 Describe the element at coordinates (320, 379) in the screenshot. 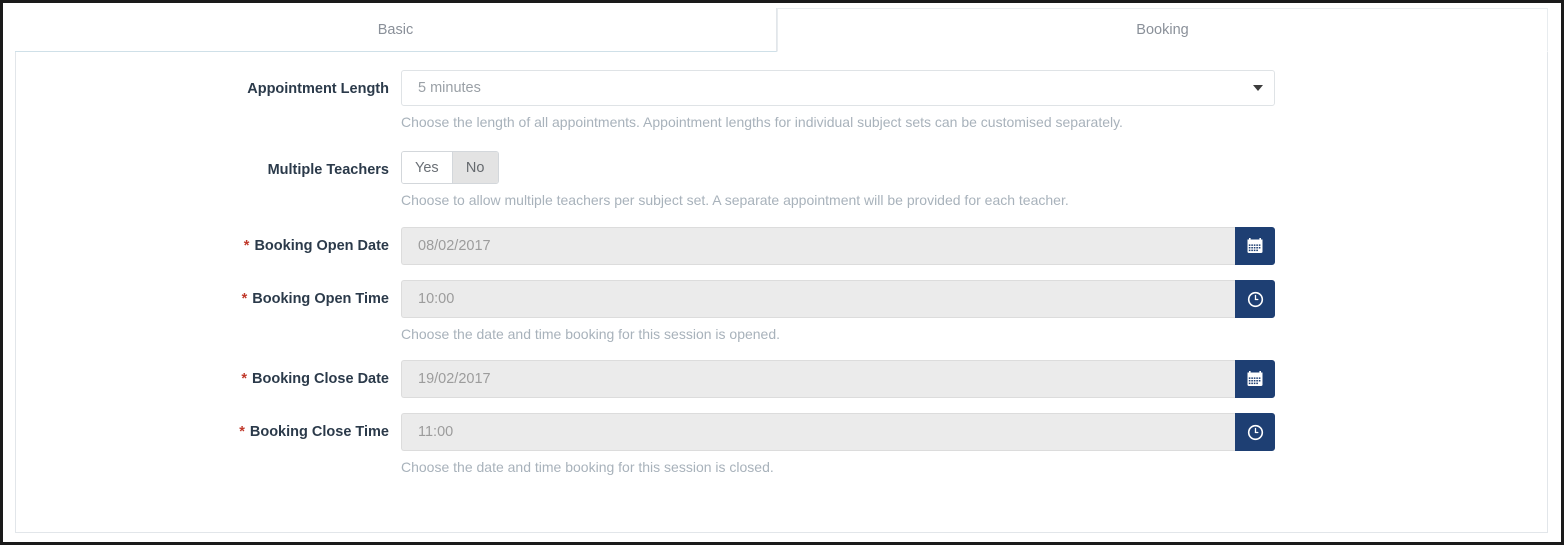

I see `booking-close-date-label-text: Booking Close Date` at that location.